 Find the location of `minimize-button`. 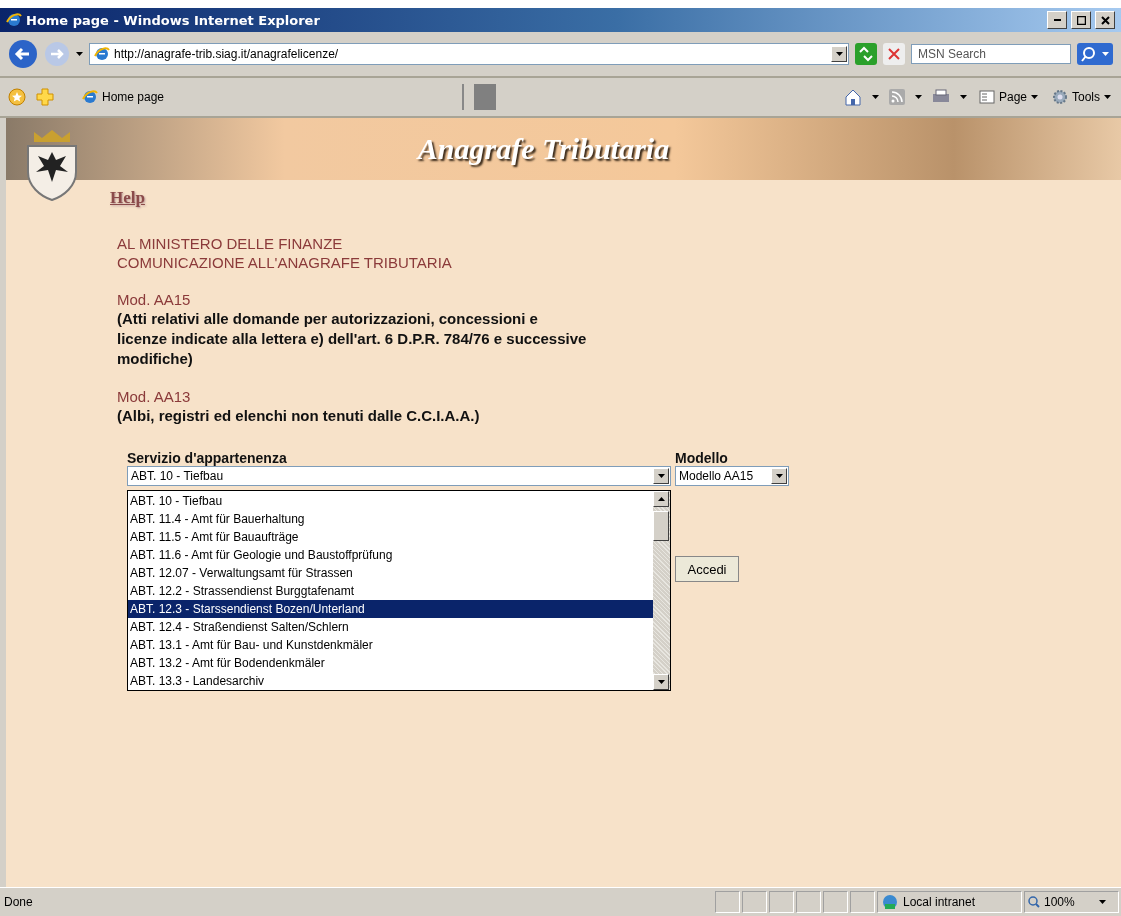

minimize-button is located at coordinates (1057, 20).